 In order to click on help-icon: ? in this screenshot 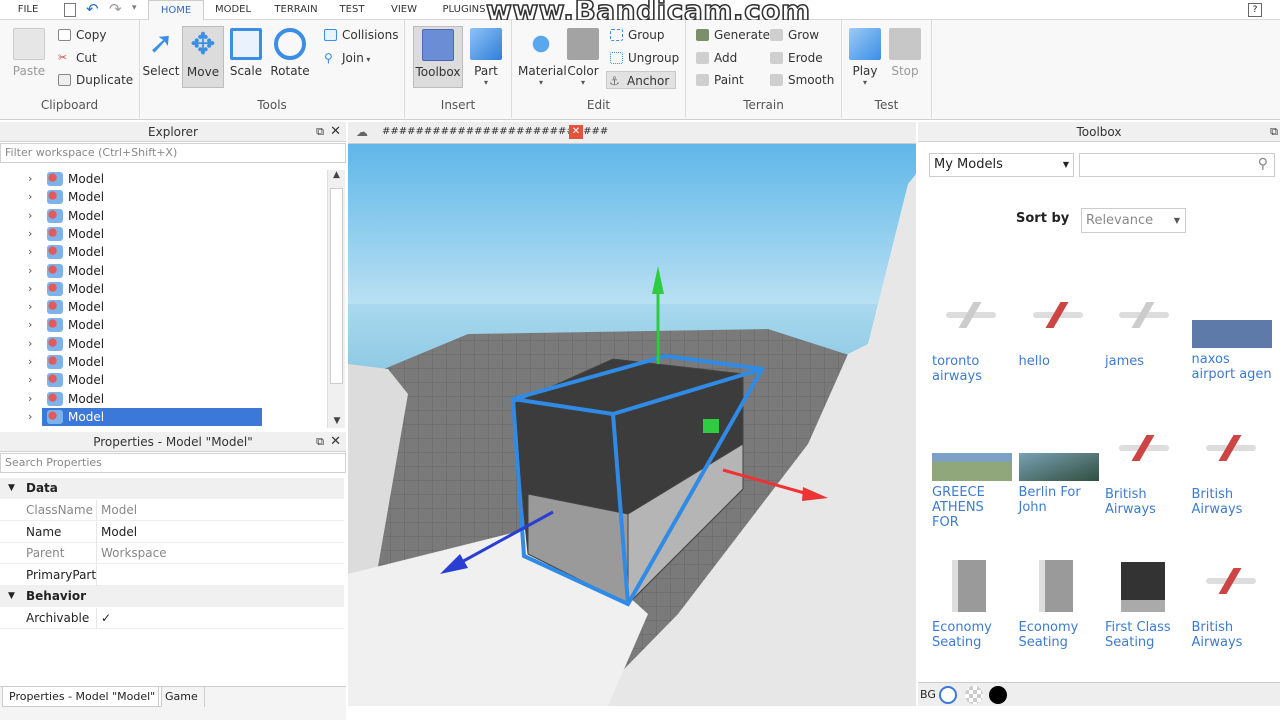, I will do `click(1255, 10)`.